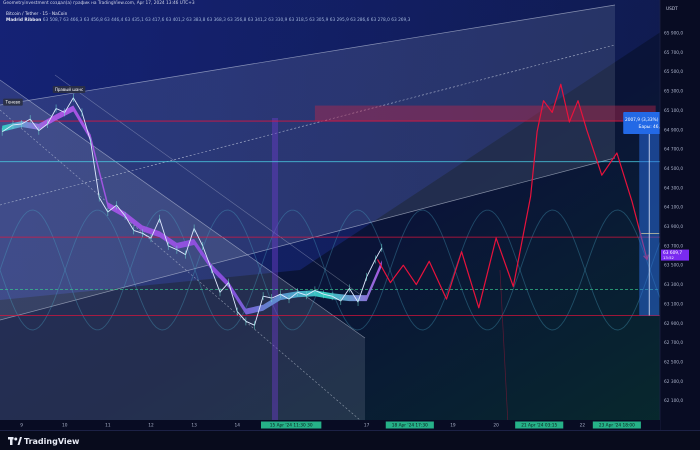 The width and height of the screenshot is (700, 450). I want to click on symbol-legend: Bitcoin / Tether · 15 · NaCoin, so click(36, 14).